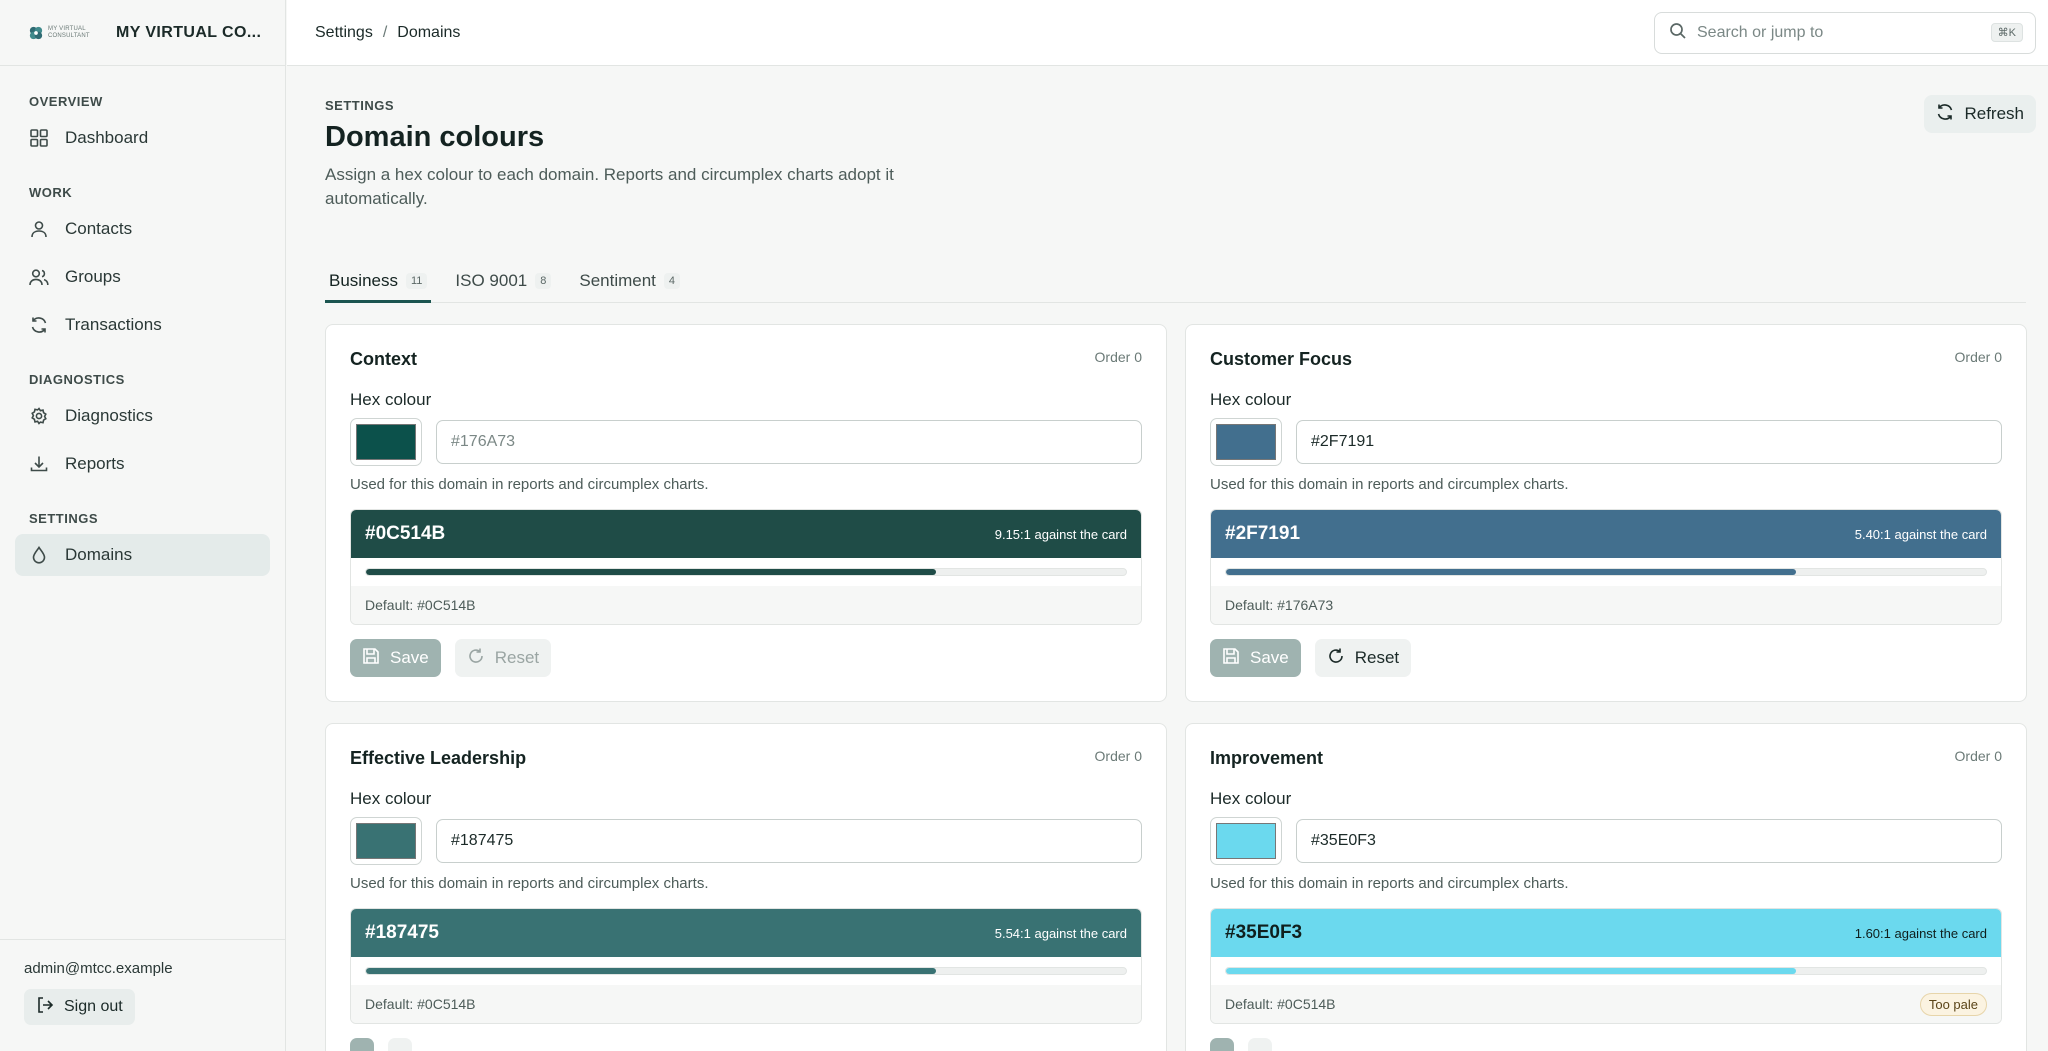  I want to click on gear-icon, so click(39, 416).